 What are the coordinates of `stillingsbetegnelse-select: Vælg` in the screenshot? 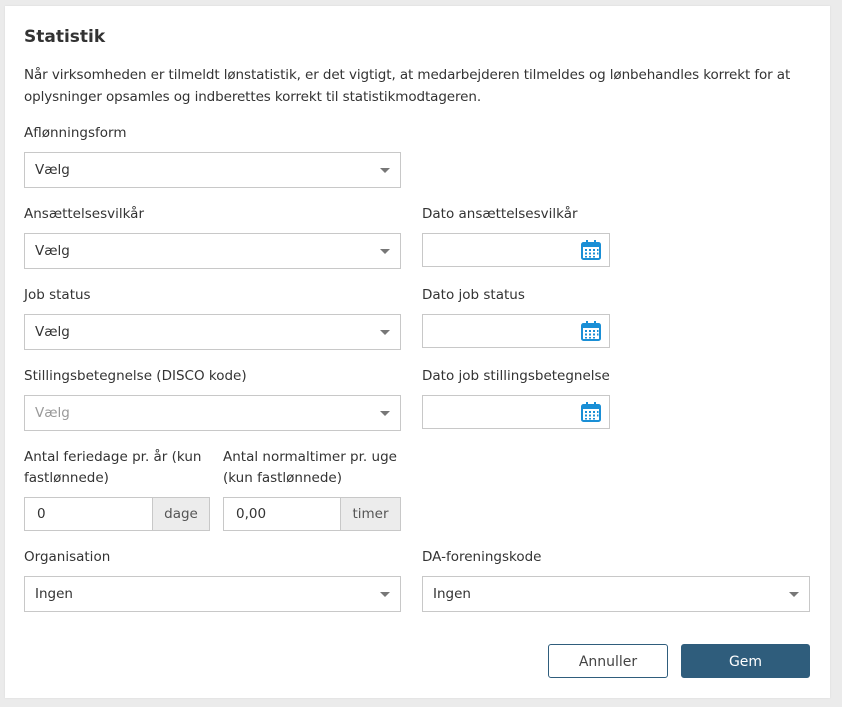 It's located at (212, 413).